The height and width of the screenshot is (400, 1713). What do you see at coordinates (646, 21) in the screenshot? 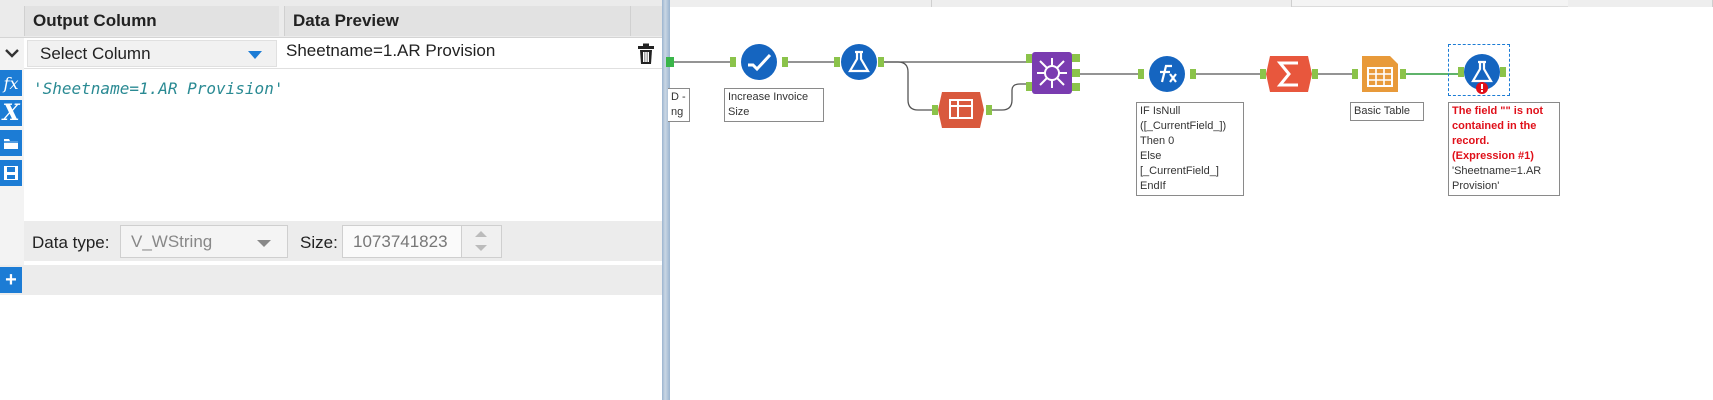
I see `header-spacer` at bounding box center [646, 21].